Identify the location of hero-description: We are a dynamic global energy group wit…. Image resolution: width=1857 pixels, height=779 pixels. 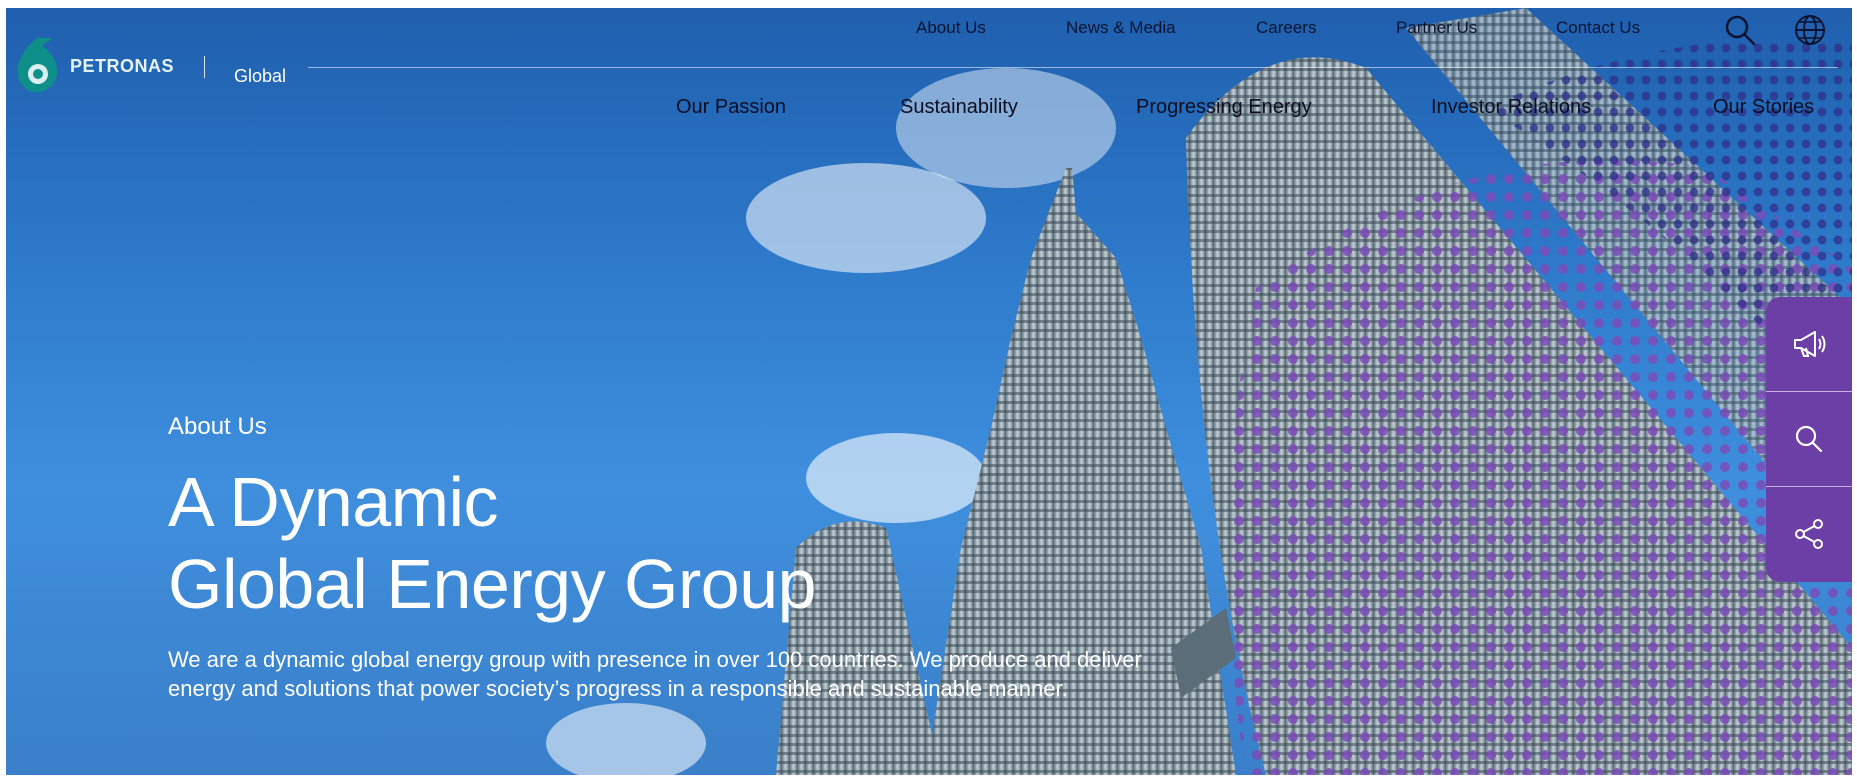
(655, 674).